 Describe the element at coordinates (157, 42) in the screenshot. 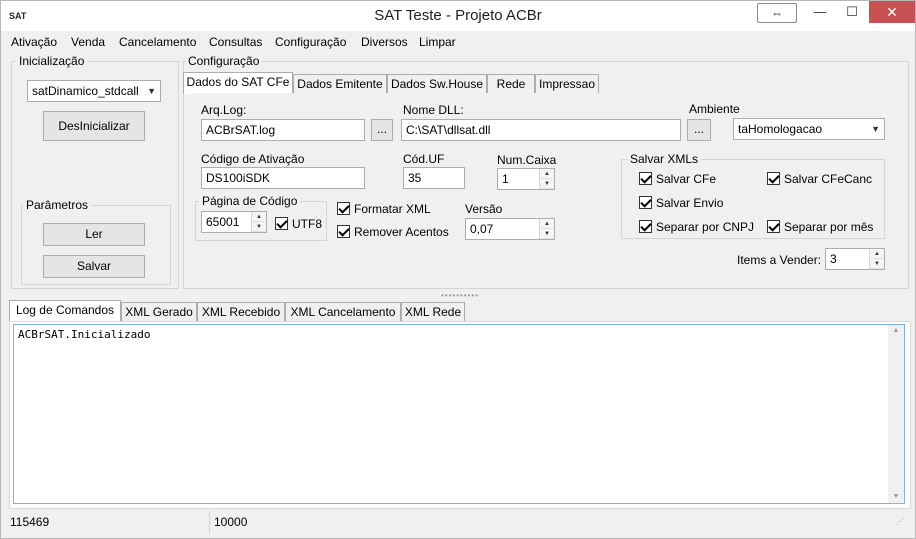

I see `menu-cancelamento: Cancelamento` at that location.